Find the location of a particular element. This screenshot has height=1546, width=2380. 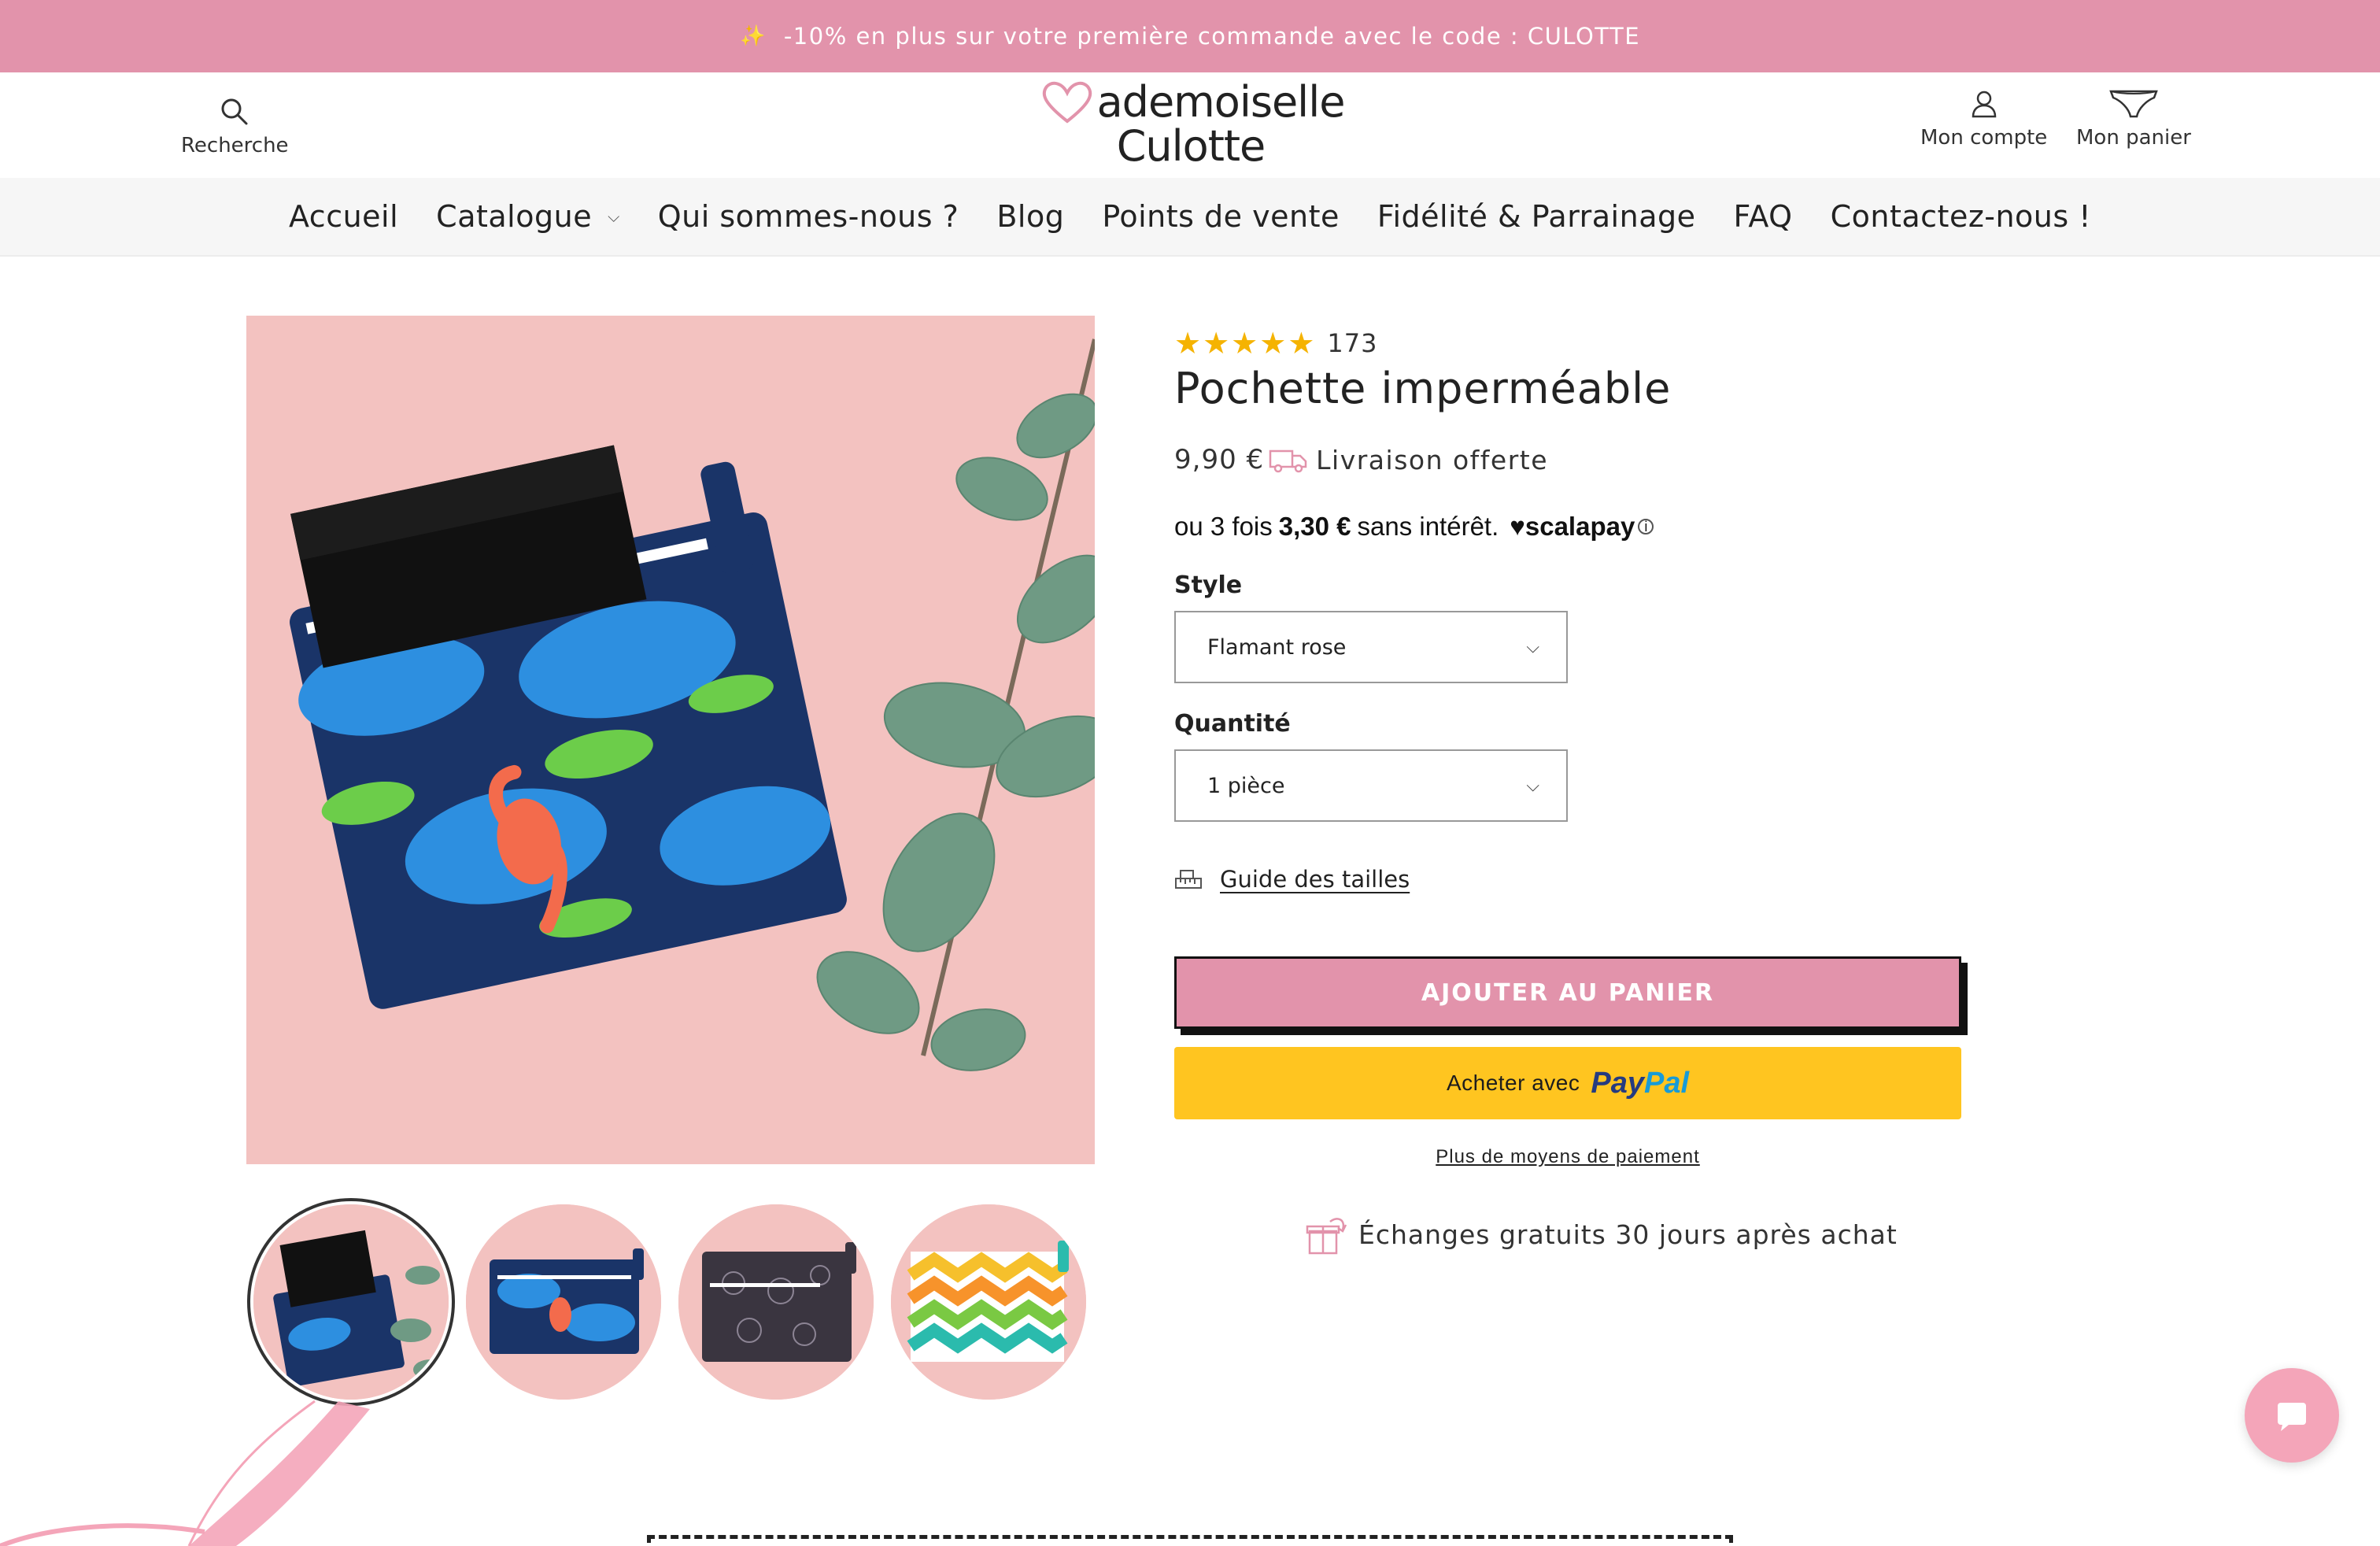

nav-fidelite-parrainage: Fidélité & Parrainage is located at coordinates (1536, 216).